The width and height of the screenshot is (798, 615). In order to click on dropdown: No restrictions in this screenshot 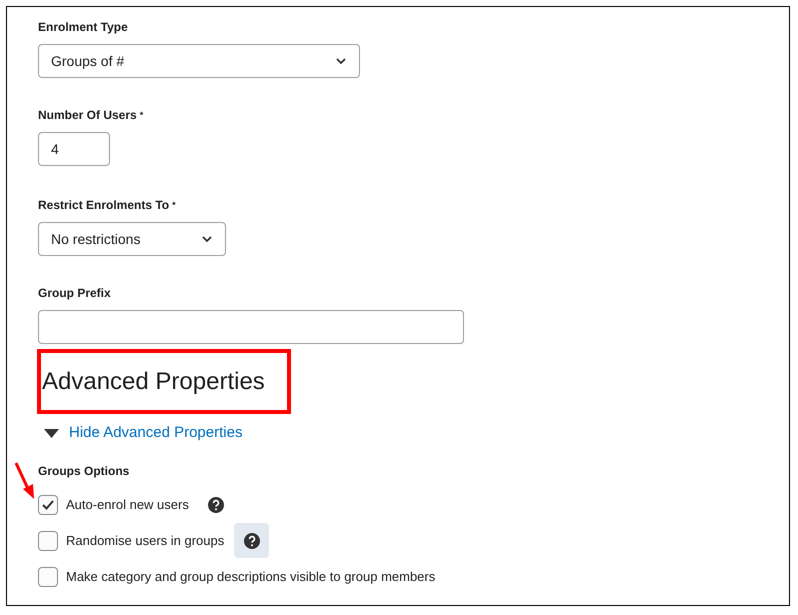, I will do `click(132, 239)`.